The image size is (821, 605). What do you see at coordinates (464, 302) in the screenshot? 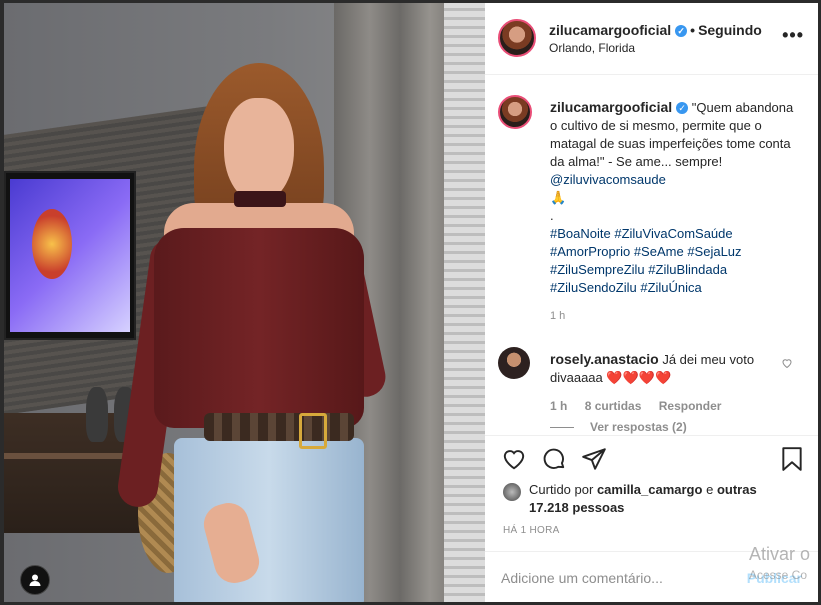
I see `window-blinds` at bounding box center [464, 302].